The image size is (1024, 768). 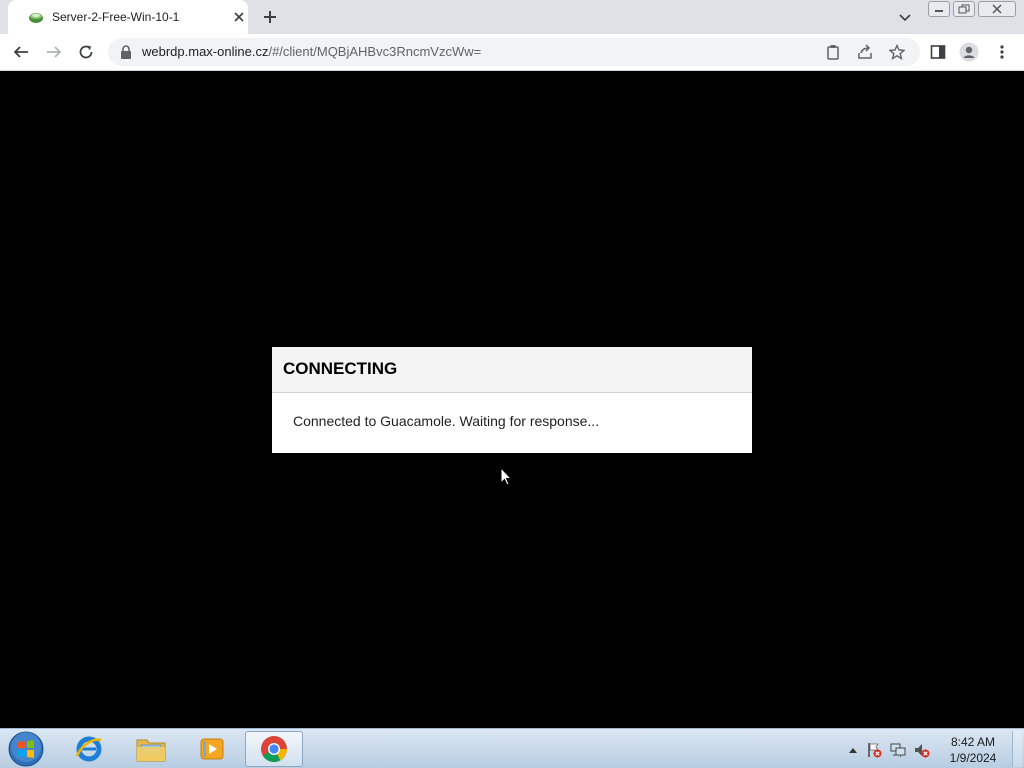 What do you see at coordinates (126, 52) in the screenshot?
I see `lock-icon` at bounding box center [126, 52].